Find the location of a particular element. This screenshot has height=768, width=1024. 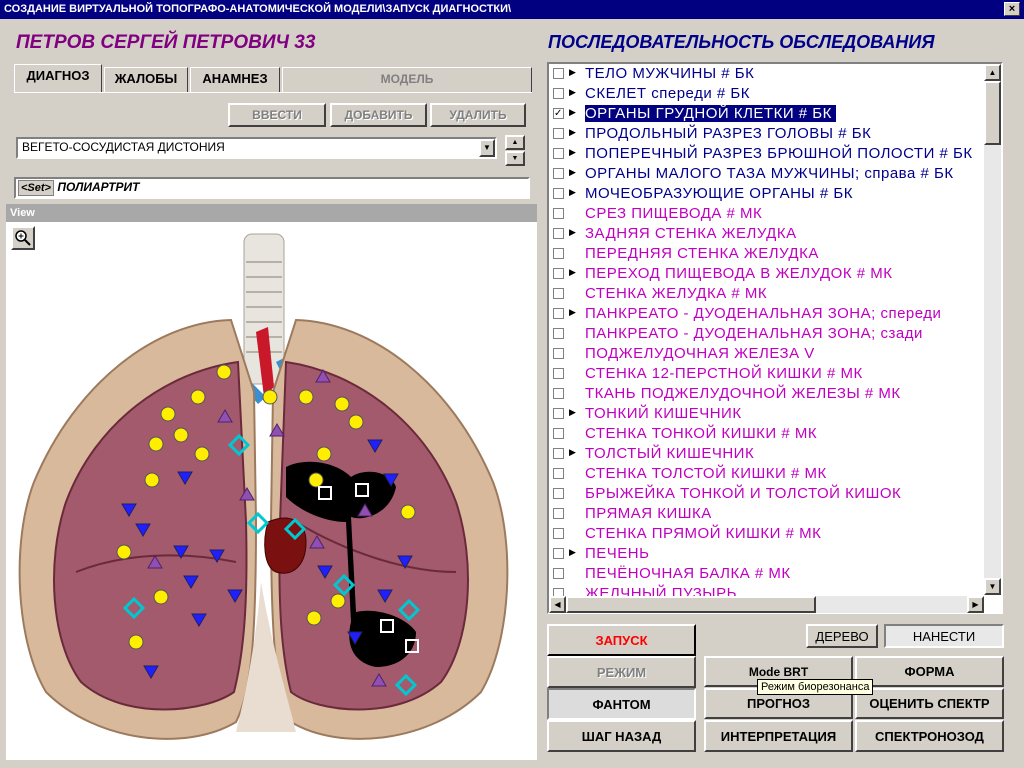

scroll-thumb is located at coordinates (992, 113).